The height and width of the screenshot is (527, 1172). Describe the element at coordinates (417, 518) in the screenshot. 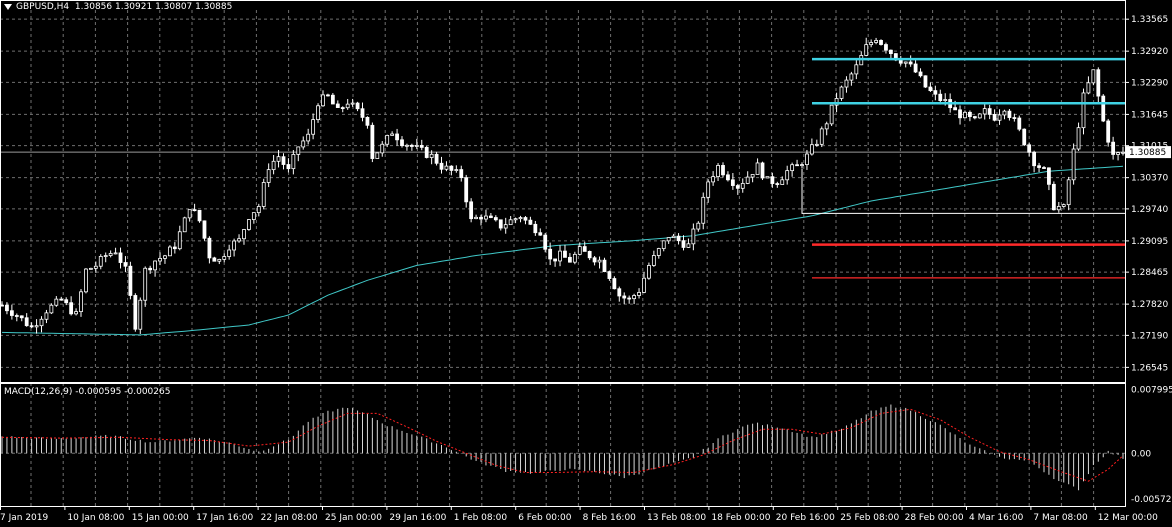

I see `time-tick-label: 29 Jan 16:00` at that location.